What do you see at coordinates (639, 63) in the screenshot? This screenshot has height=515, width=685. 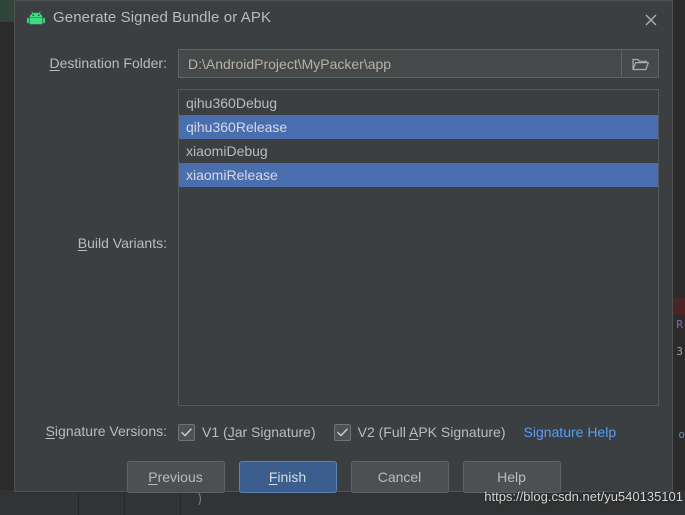 I see `folder-open-icon` at bounding box center [639, 63].